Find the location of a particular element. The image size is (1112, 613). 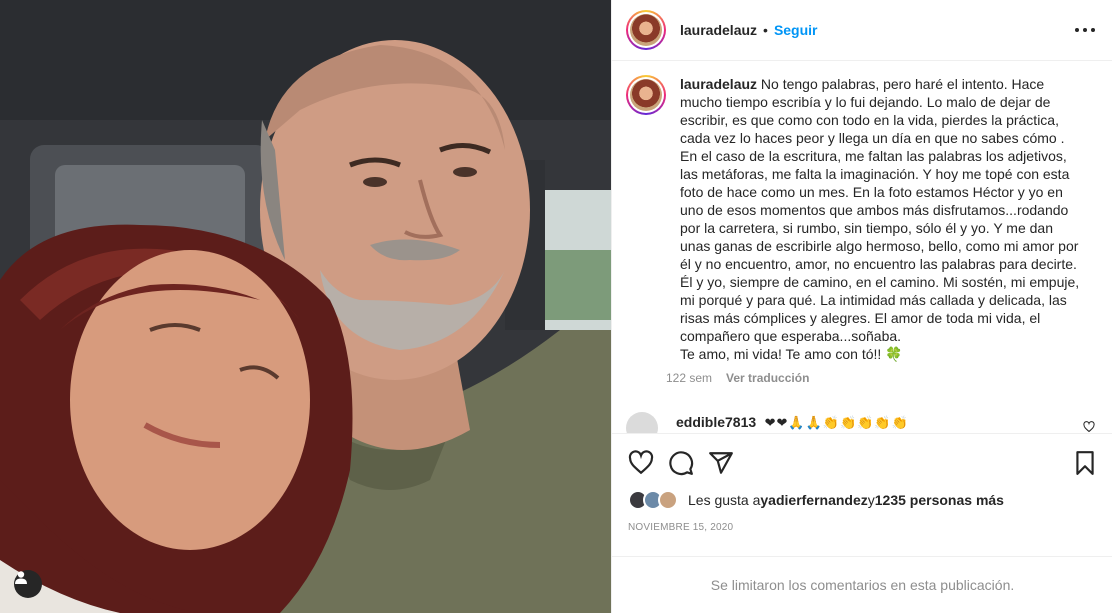

commenter-avatar is located at coordinates (642, 422).